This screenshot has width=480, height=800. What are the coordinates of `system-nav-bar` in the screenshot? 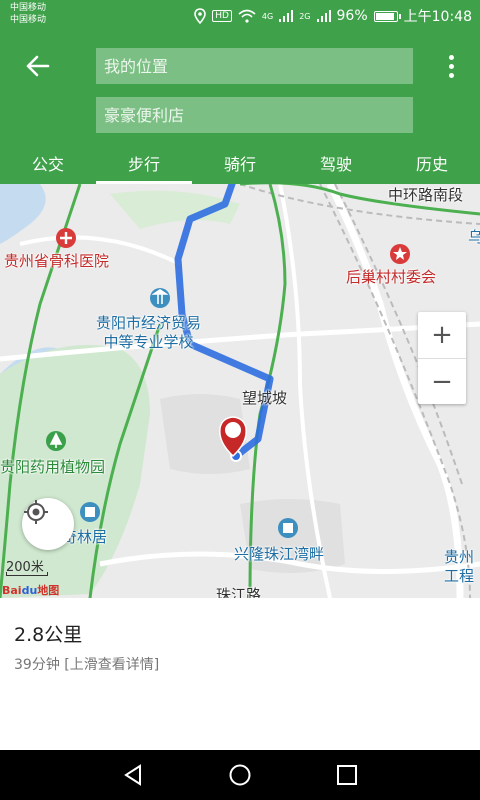 It's located at (240, 775).